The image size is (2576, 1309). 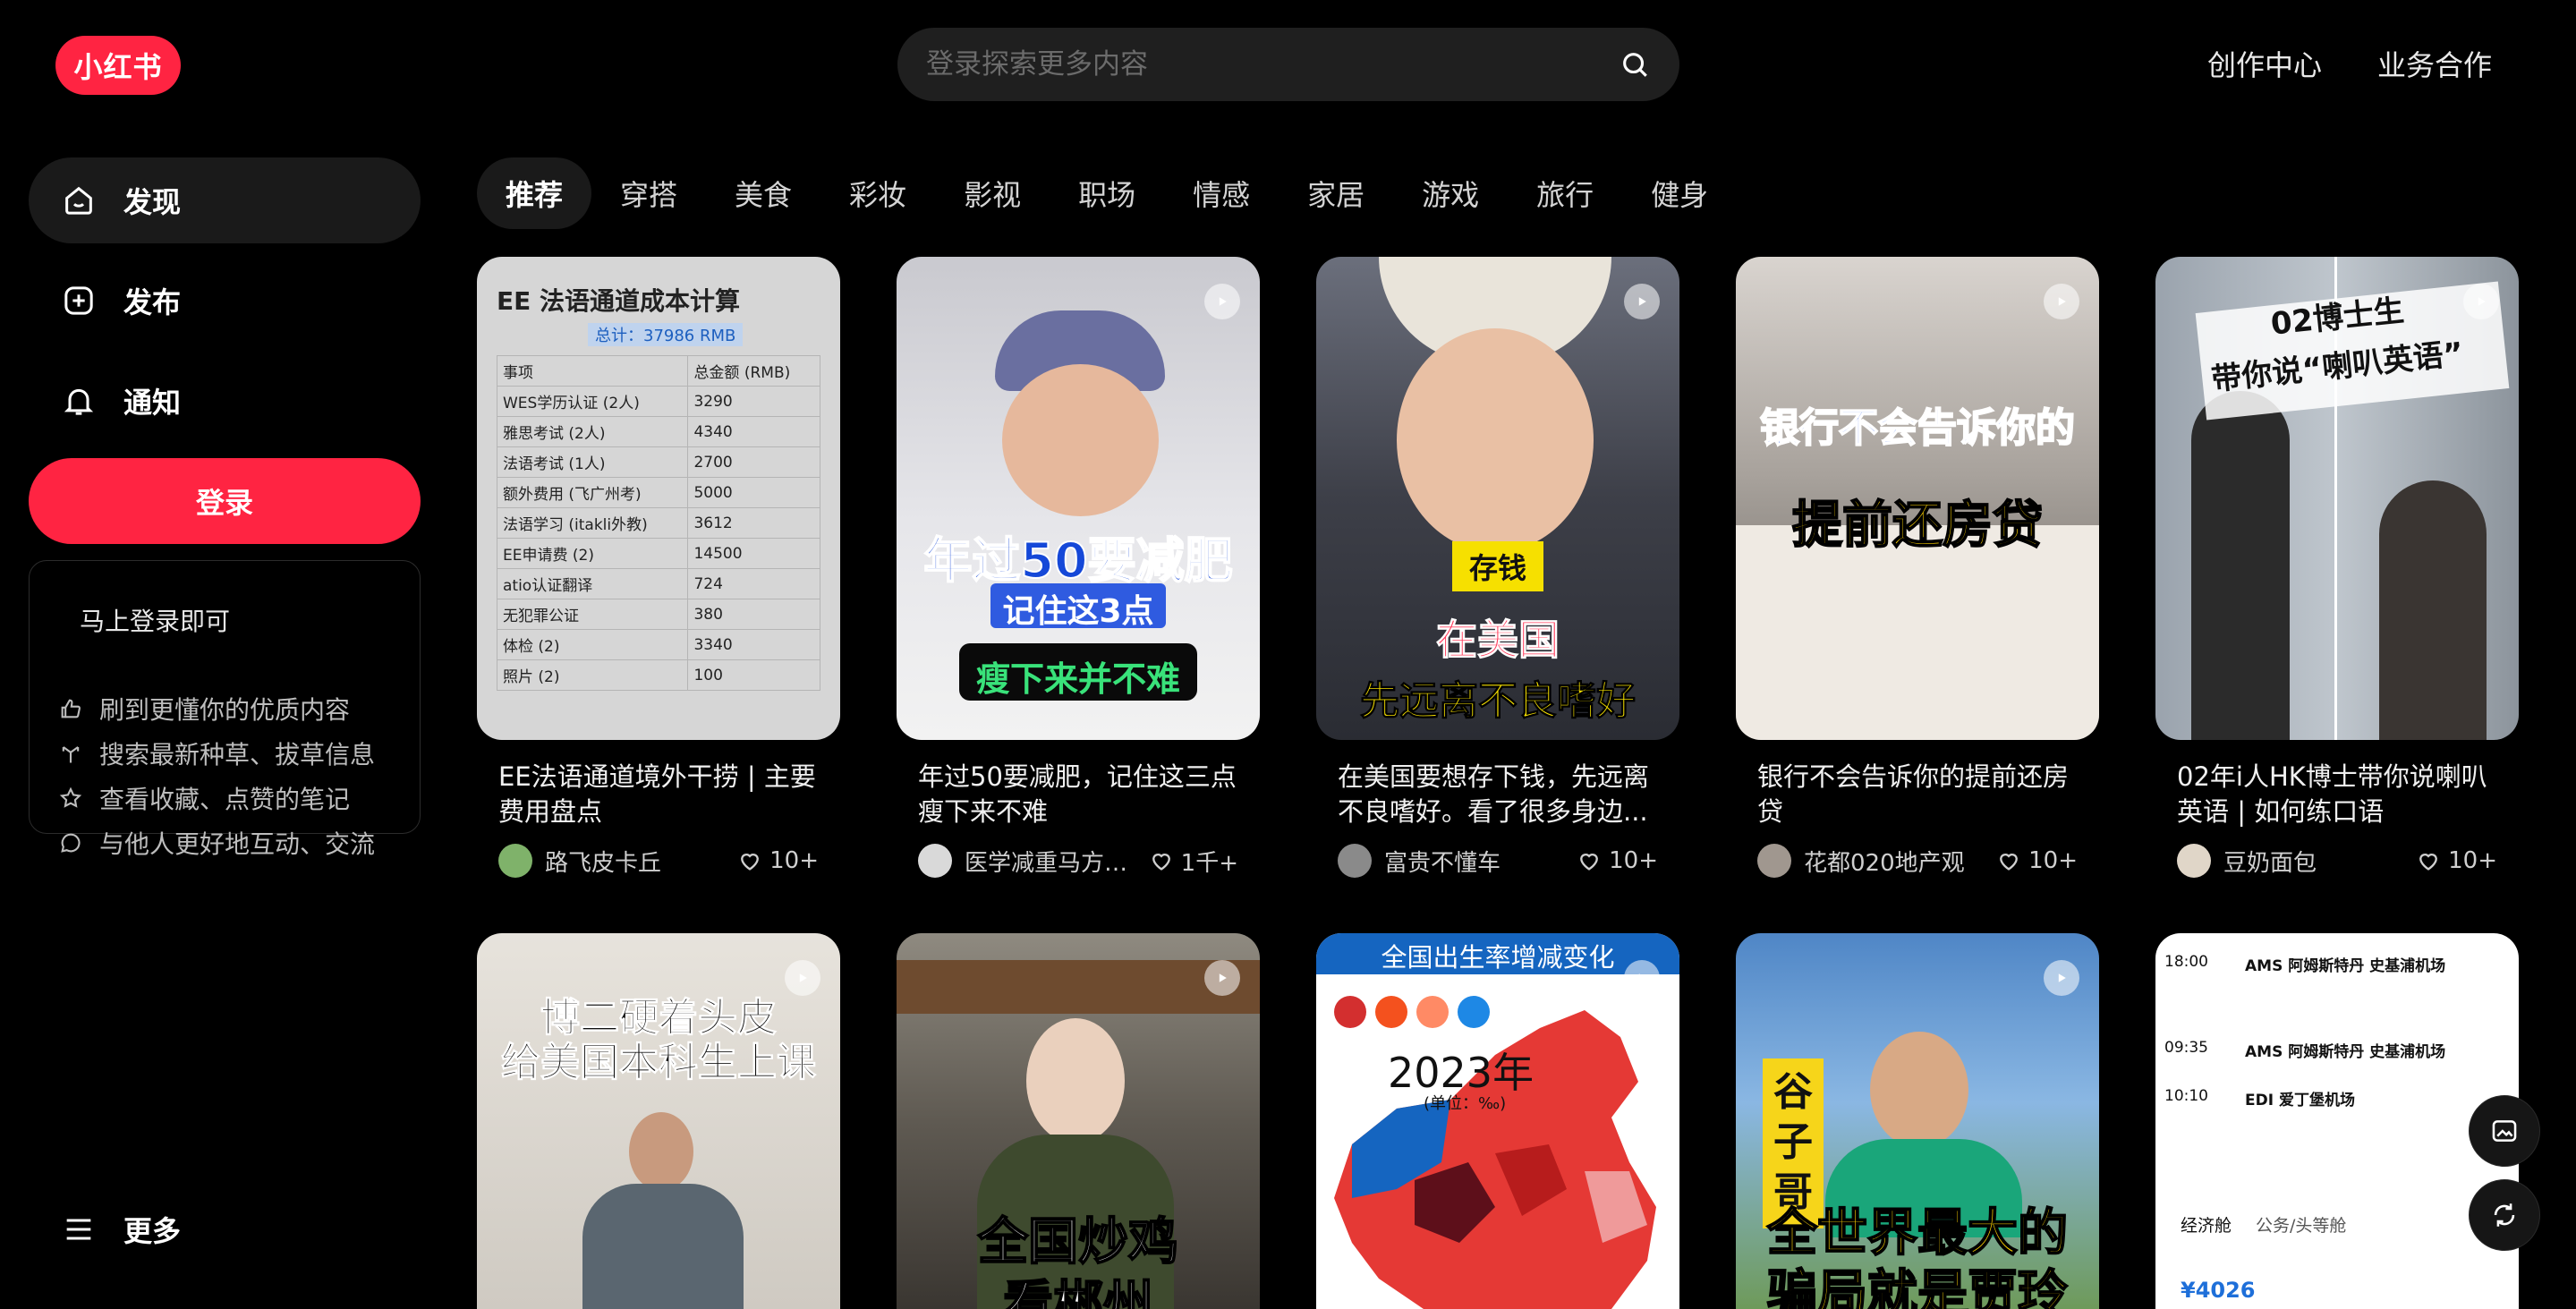 I want to click on tab-career: 职场, so click(x=1107, y=193).